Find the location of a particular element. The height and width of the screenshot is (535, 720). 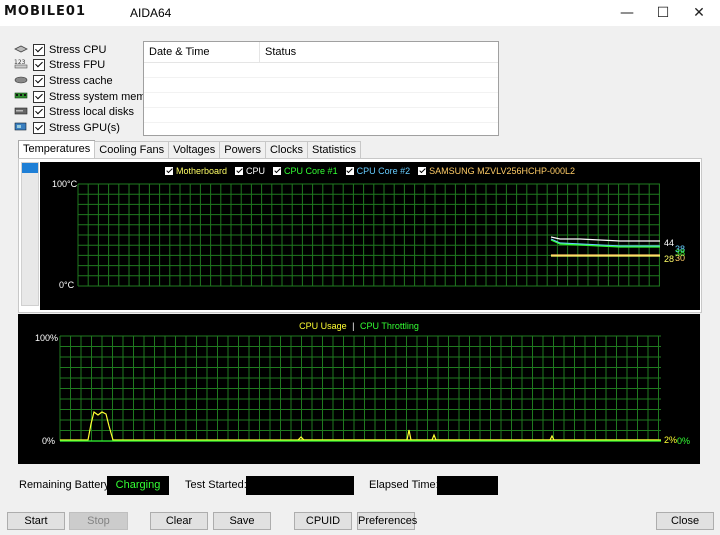

stress-option-label: Stress FPU is located at coordinates (77, 65).